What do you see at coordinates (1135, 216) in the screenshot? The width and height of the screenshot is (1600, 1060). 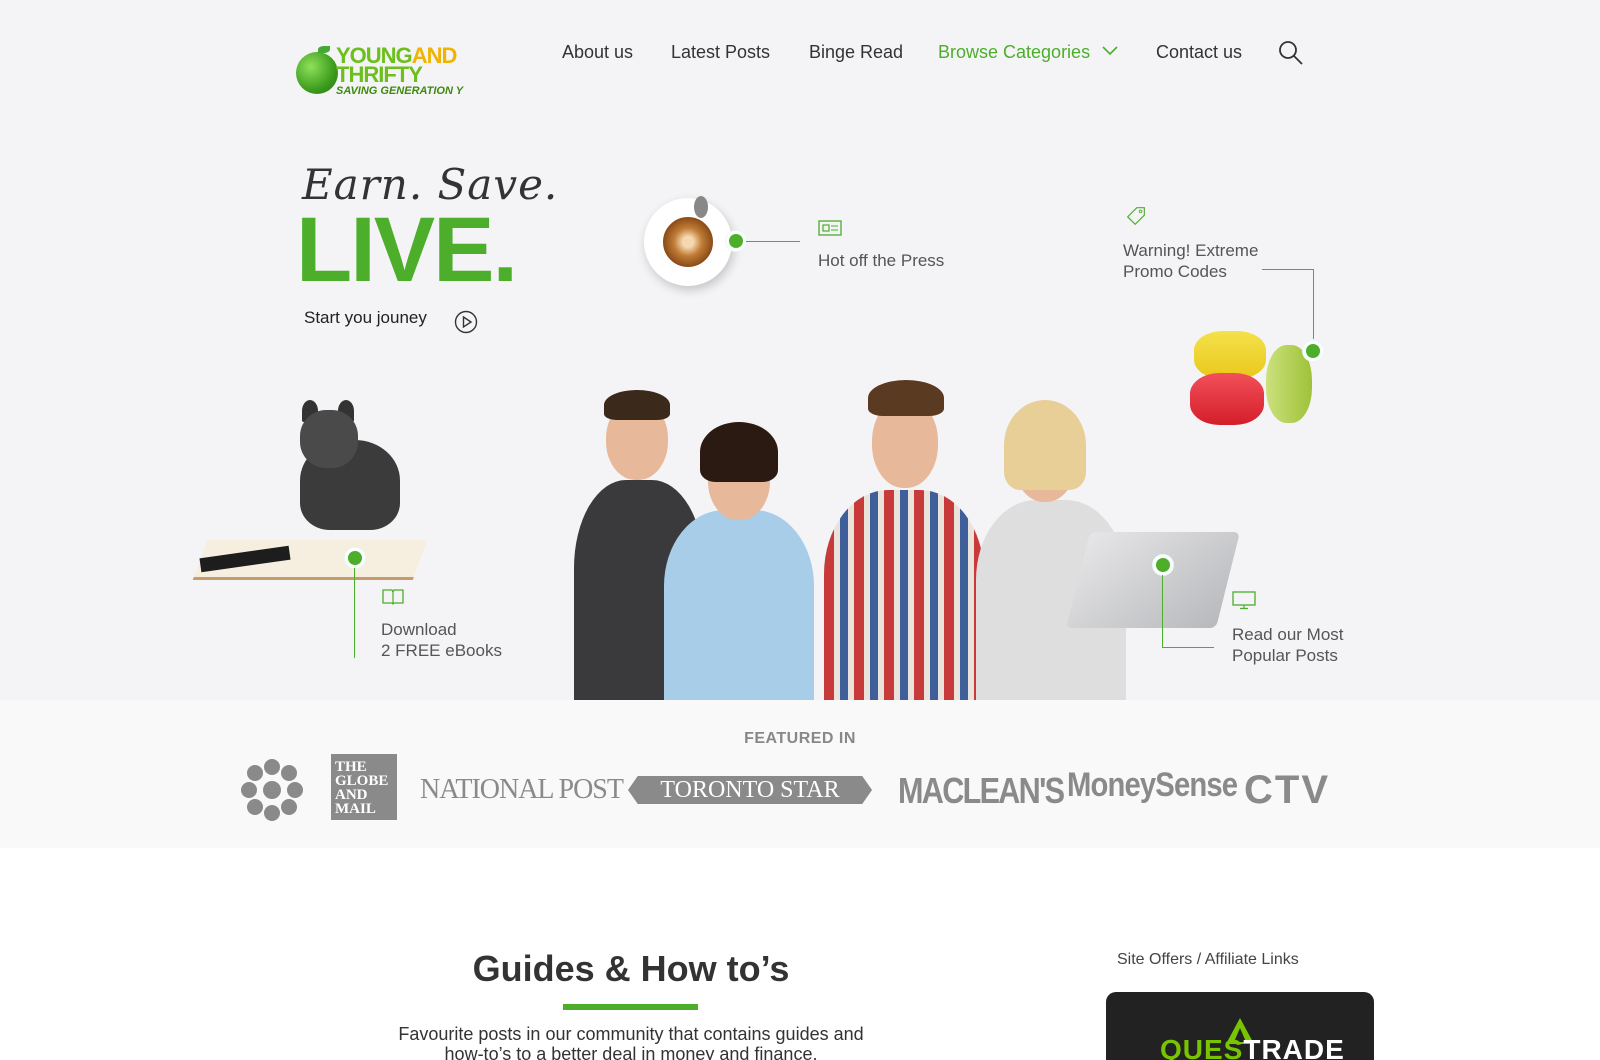 I see `tag-icon` at bounding box center [1135, 216].